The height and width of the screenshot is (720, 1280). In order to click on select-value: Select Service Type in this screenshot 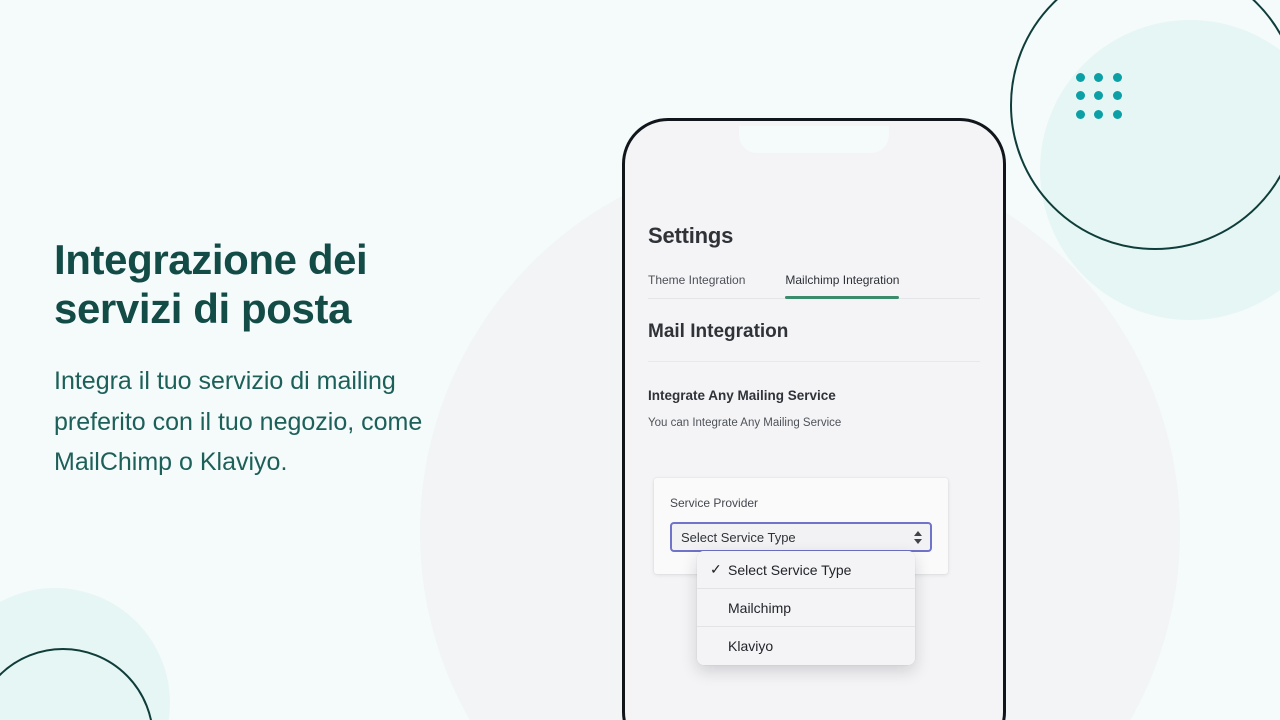, I will do `click(738, 537)`.